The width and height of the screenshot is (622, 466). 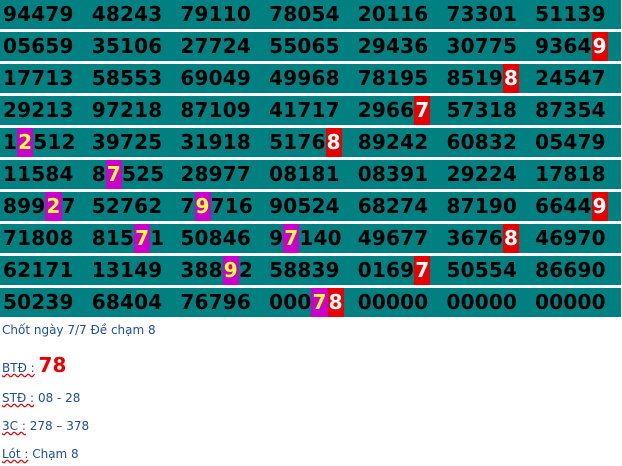 I want to click on number-cell: 71808, so click(x=44, y=238).